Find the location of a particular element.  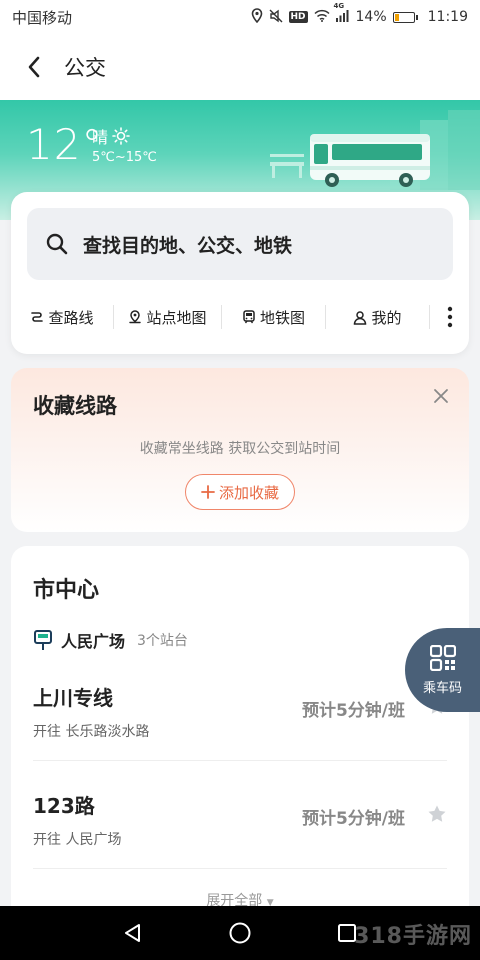

carrier-name: 中国移动 is located at coordinates (42, 17).